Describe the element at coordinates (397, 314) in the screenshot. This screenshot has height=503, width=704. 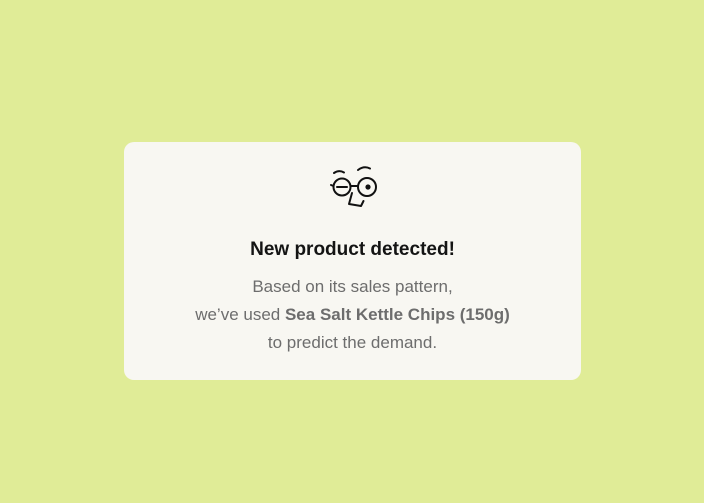
I see `product-name: Sea Salt Kettle Chips (150g)` at that location.